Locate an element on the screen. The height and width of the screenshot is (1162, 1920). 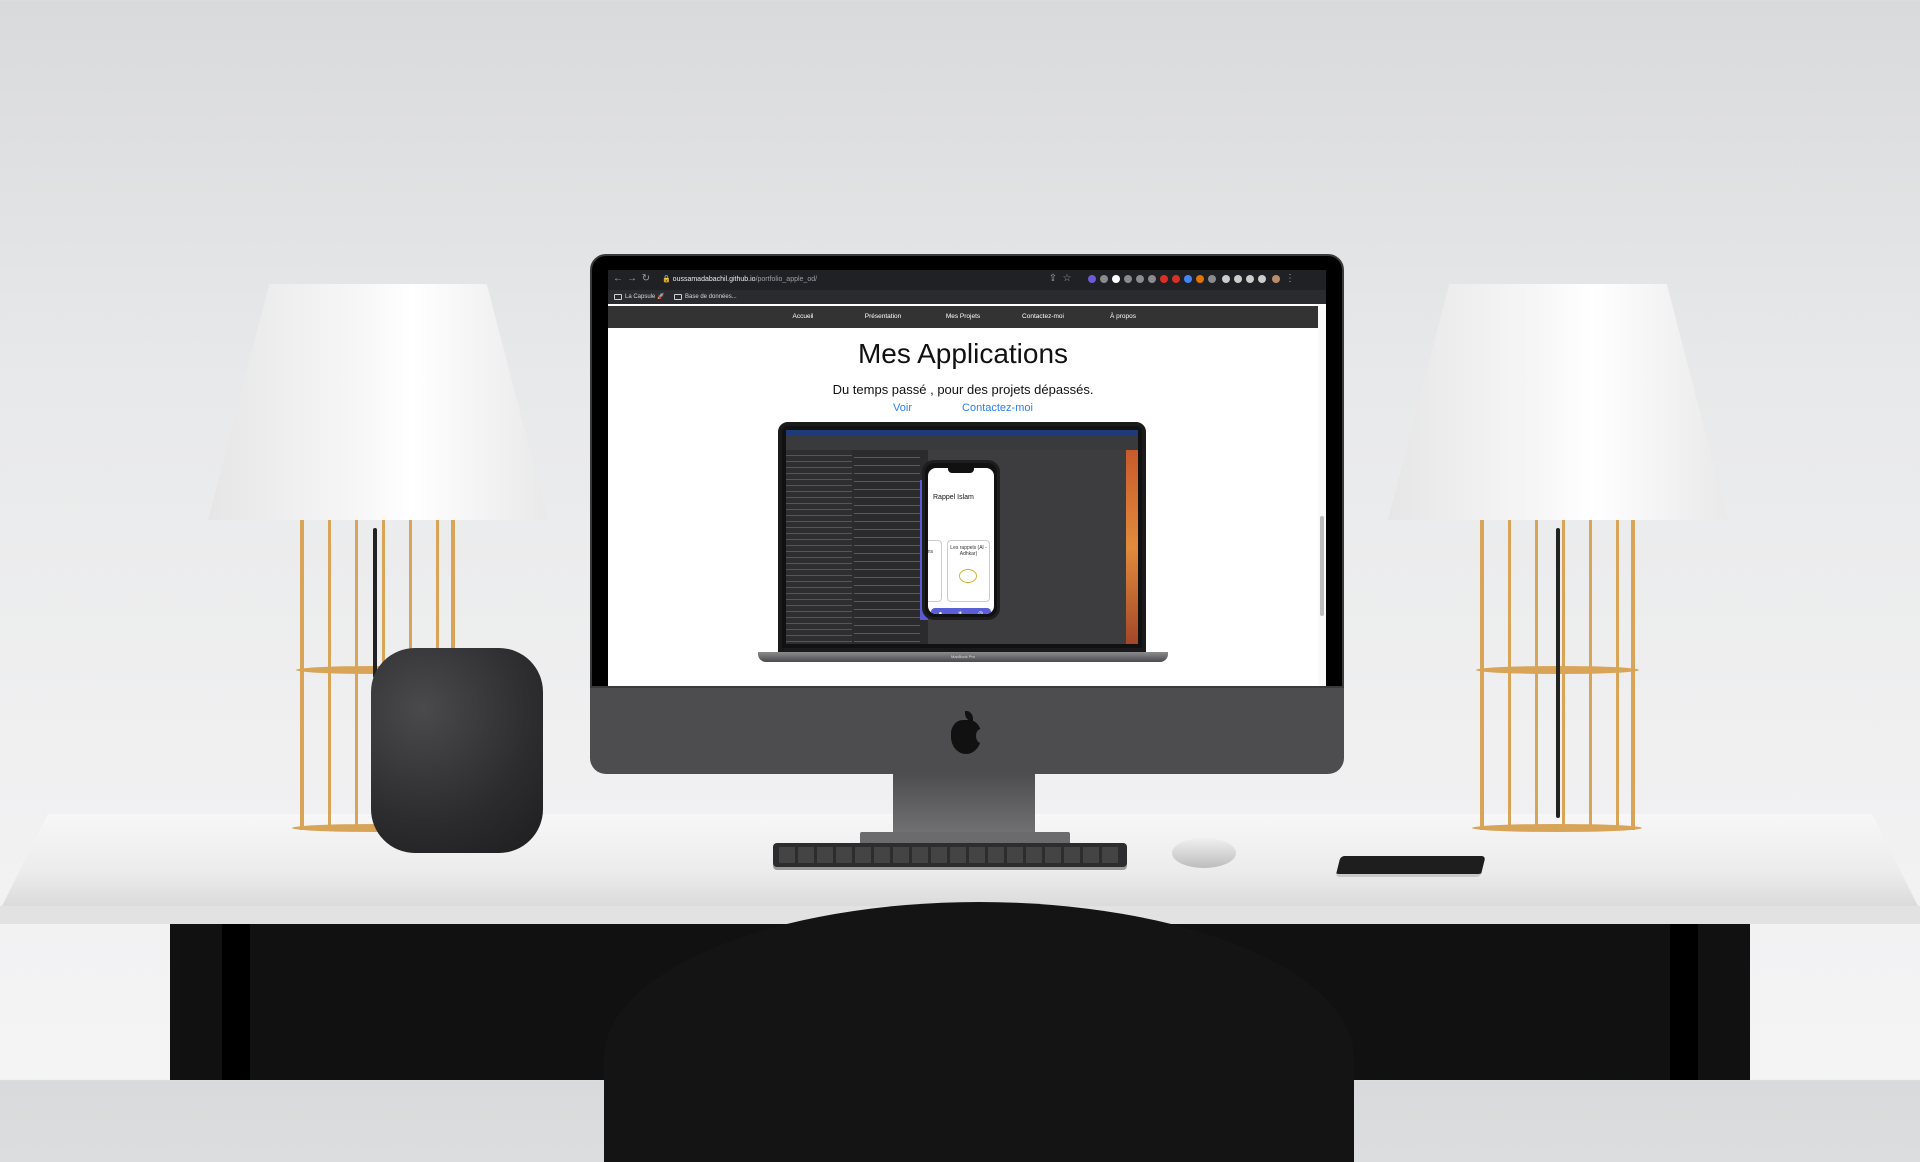
iphone-notch is located at coordinates (961, 470).